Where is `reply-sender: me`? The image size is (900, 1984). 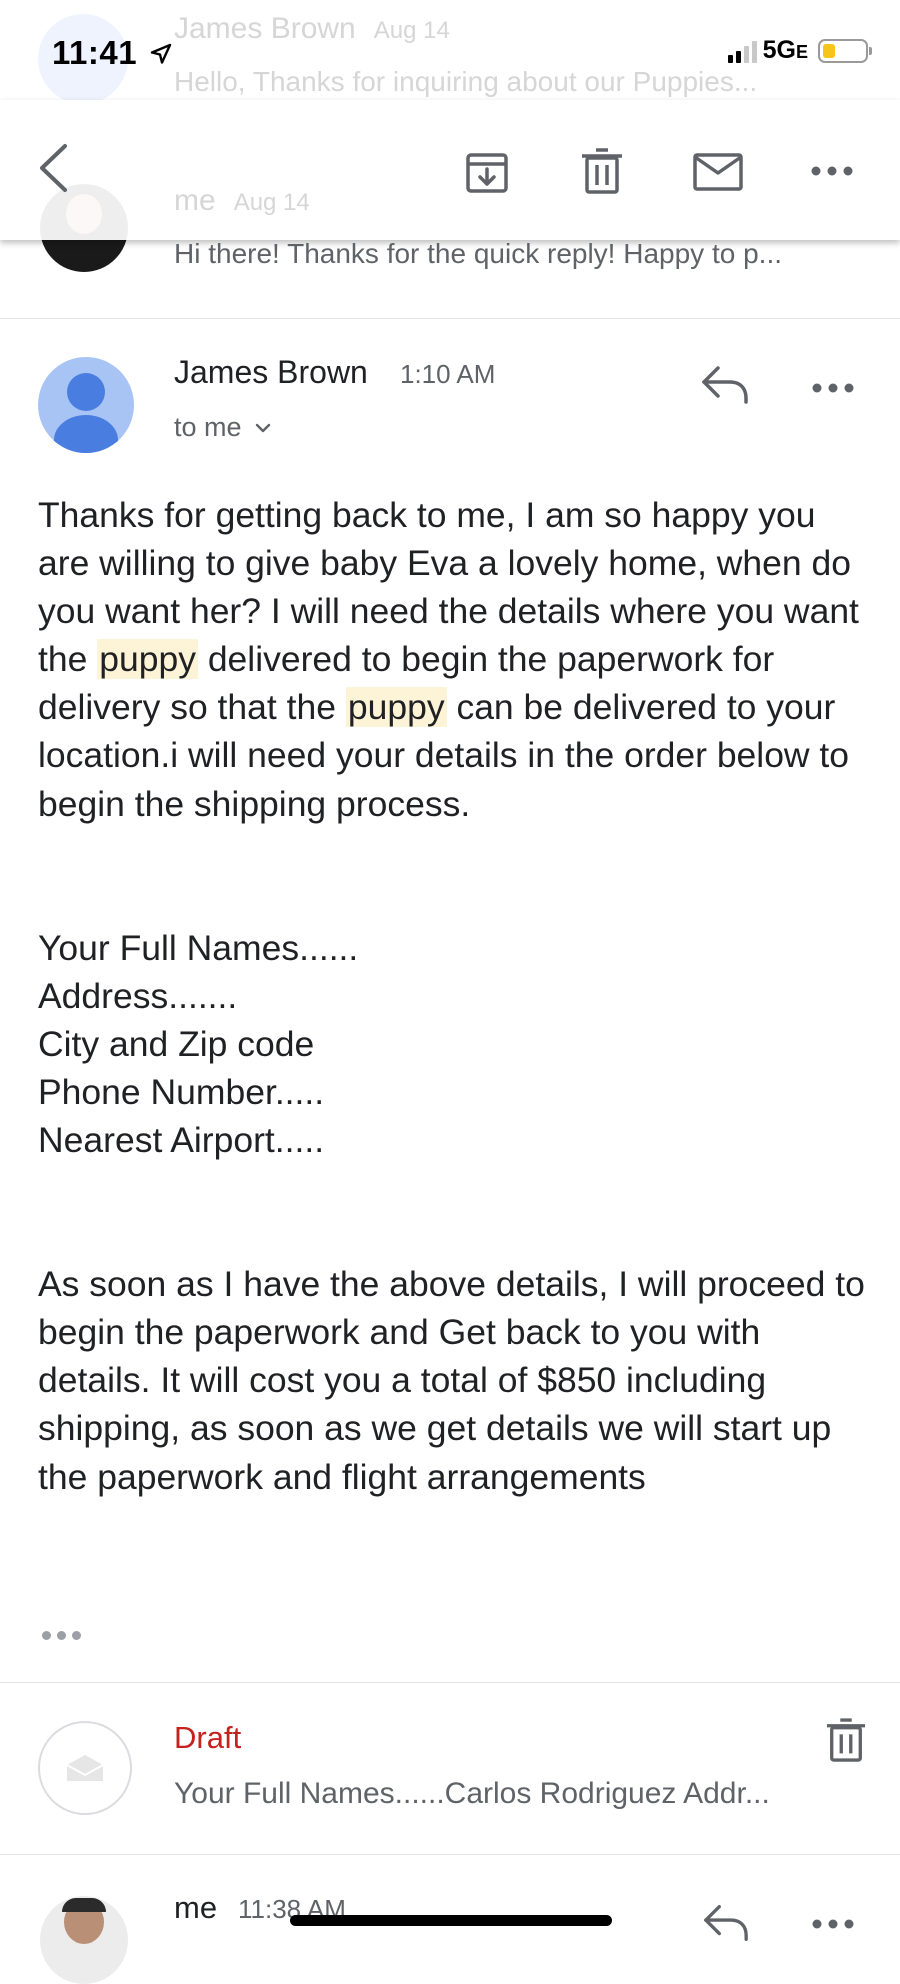 reply-sender: me is located at coordinates (196, 1907).